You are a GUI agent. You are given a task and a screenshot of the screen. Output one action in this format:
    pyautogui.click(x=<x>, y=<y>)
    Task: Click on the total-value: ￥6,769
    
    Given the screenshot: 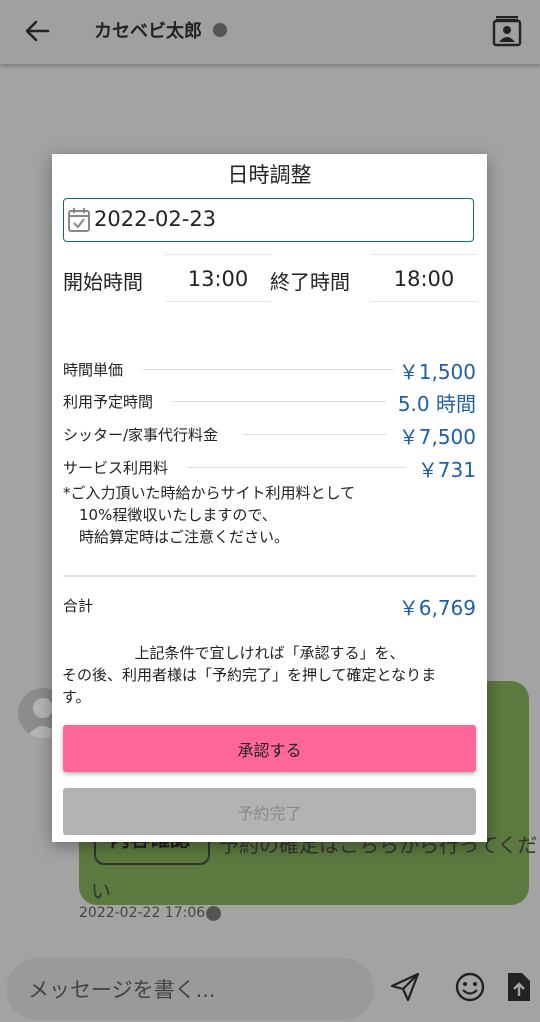 What is the action you would take?
    pyautogui.click(x=434, y=606)
    